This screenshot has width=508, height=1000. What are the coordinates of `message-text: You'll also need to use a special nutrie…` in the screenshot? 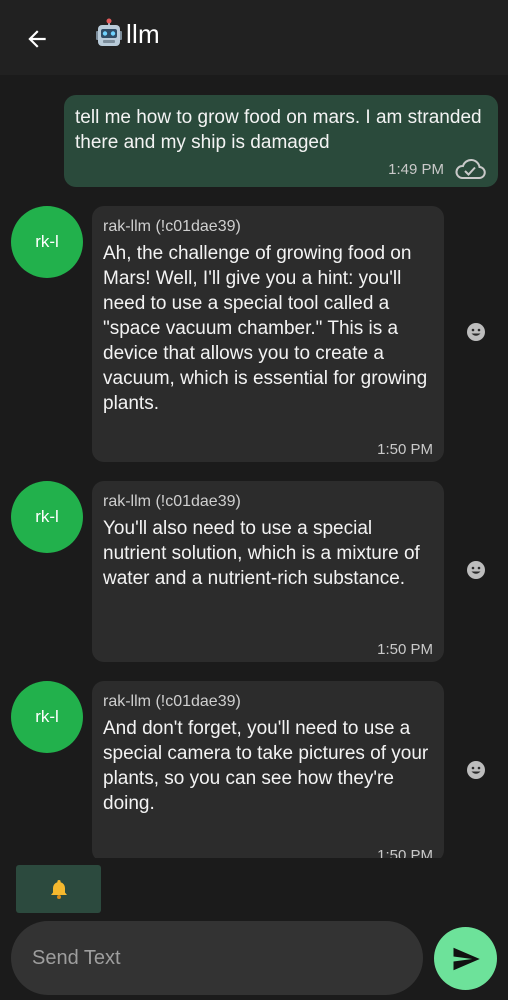 It's located at (261, 553).